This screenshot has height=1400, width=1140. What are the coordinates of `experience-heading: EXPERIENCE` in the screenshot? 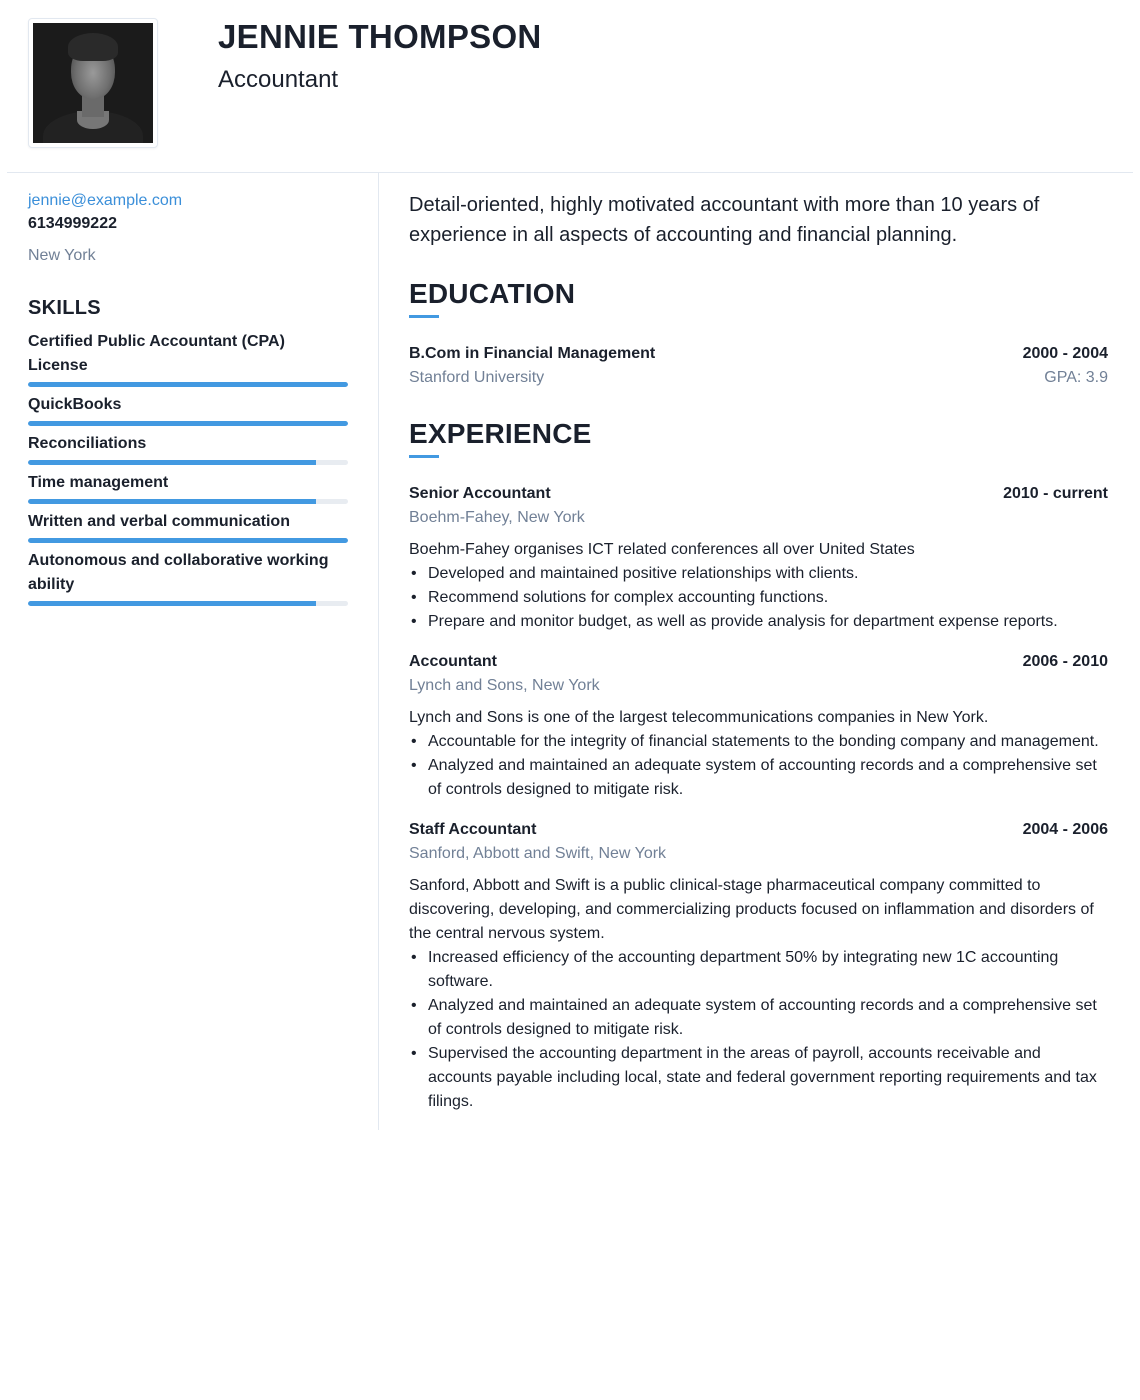 It's located at (758, 437).